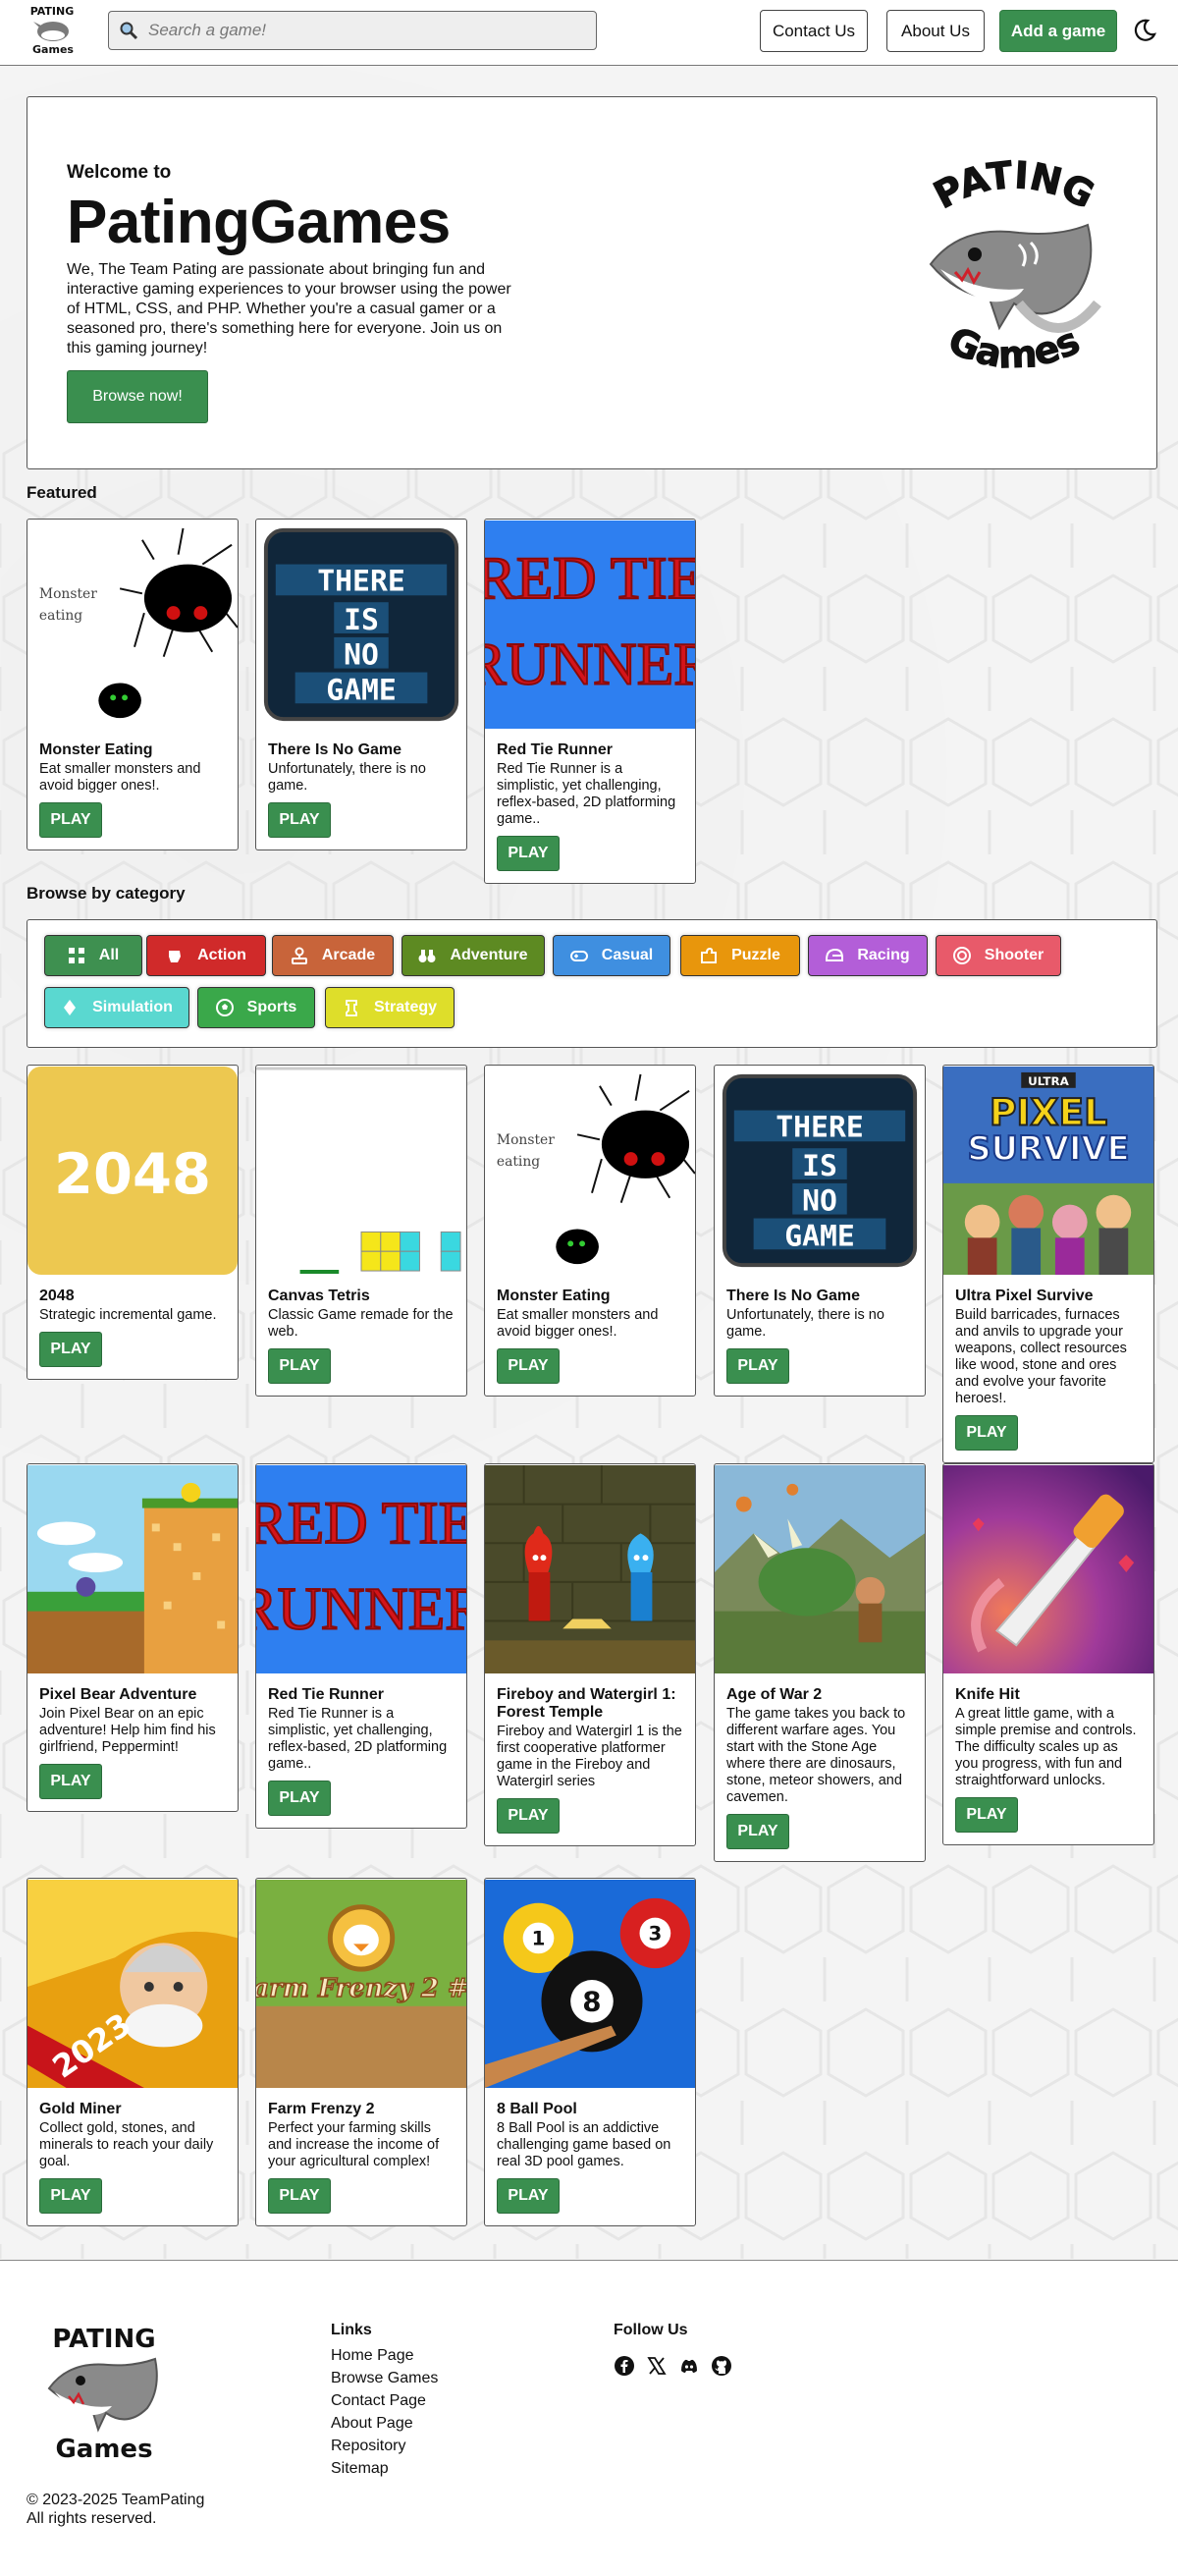  What do you see at coordinates (175, 957) in the screenshot?
I see `fist-icon` at bounding box center [175, 957].